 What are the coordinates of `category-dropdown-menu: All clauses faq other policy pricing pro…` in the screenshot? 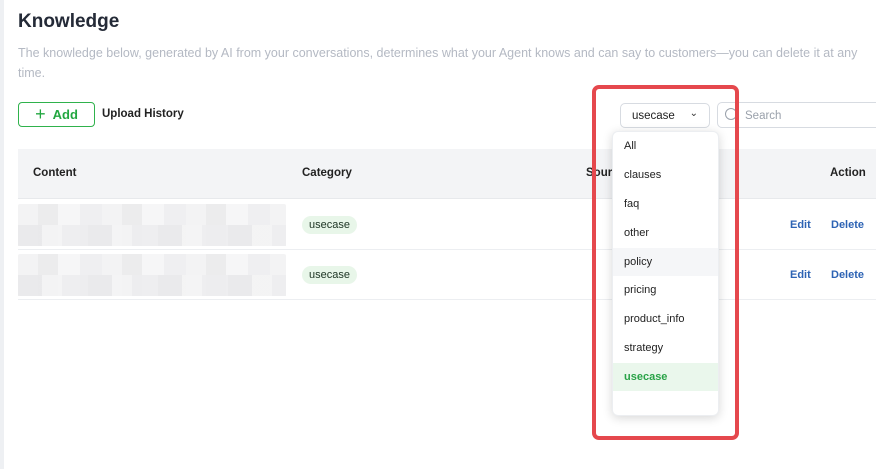 It's located at (665, 273).